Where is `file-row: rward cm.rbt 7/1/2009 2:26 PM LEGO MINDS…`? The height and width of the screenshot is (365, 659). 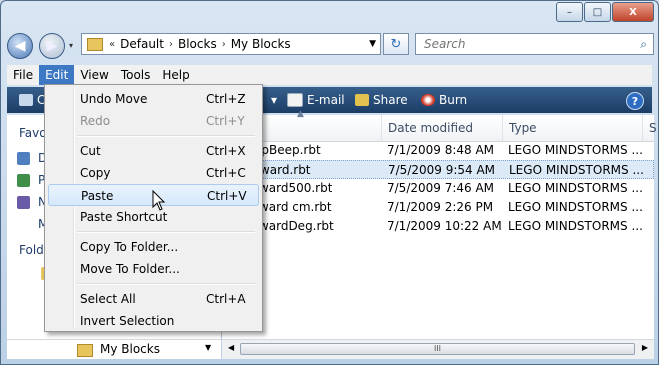 file-row: rward cm.rbt 7/1/2009 2:26 PM LEGO MINDS… is located at coordinates (438, 207).